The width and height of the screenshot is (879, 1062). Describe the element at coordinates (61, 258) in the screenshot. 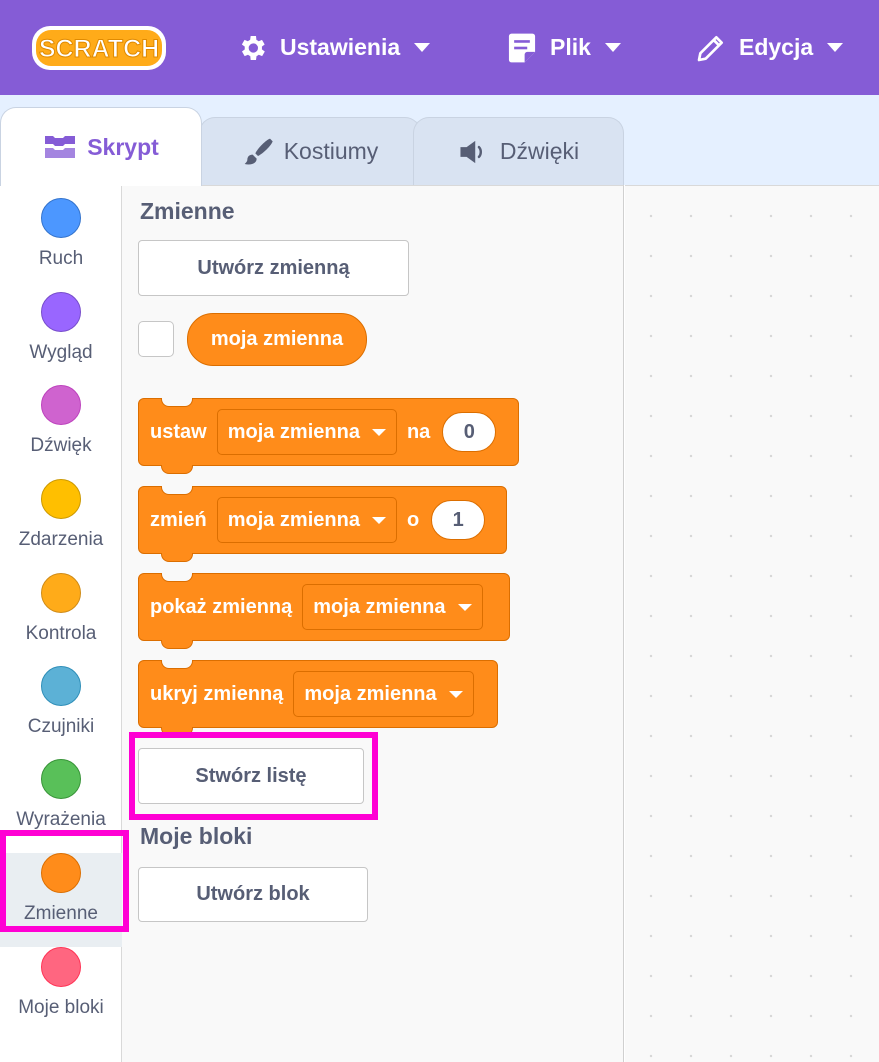

I see `category-label: Ruch` at that location.